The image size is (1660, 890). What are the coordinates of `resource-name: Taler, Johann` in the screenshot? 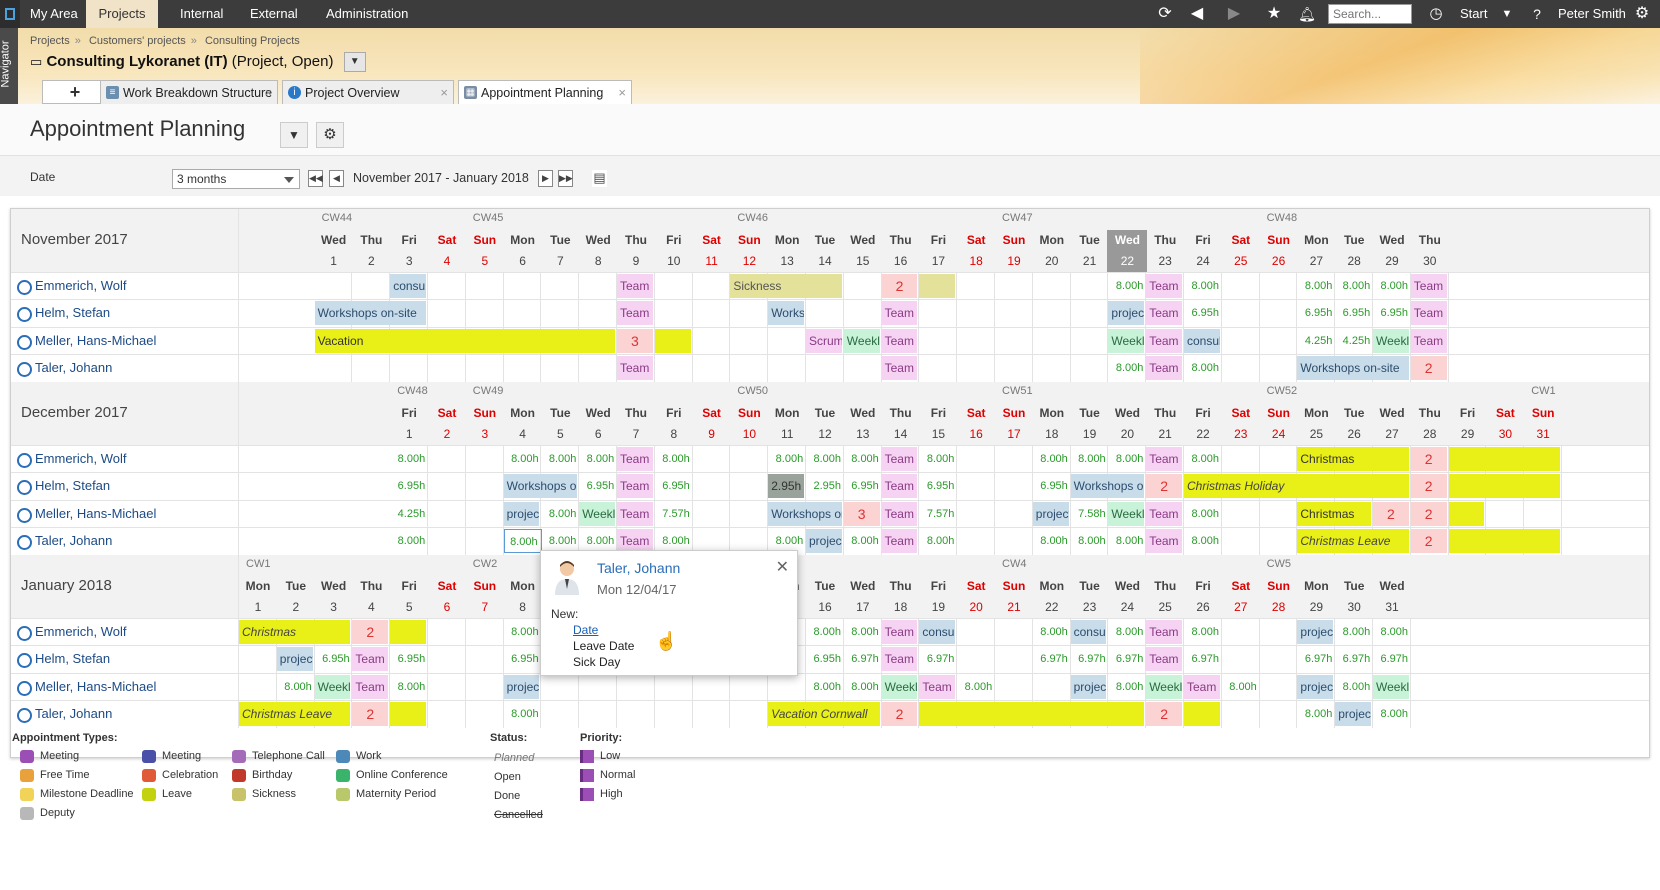 It's located at (64, 368).